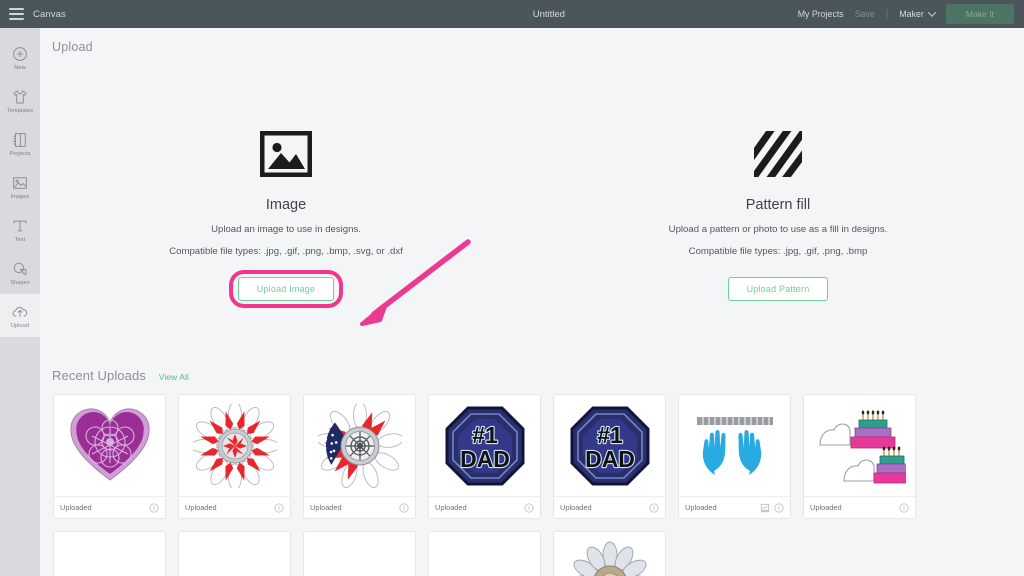  Describe the element at coordinates (20, 67) in the screenshot. I see `sidebar-item-label: New` at that location.